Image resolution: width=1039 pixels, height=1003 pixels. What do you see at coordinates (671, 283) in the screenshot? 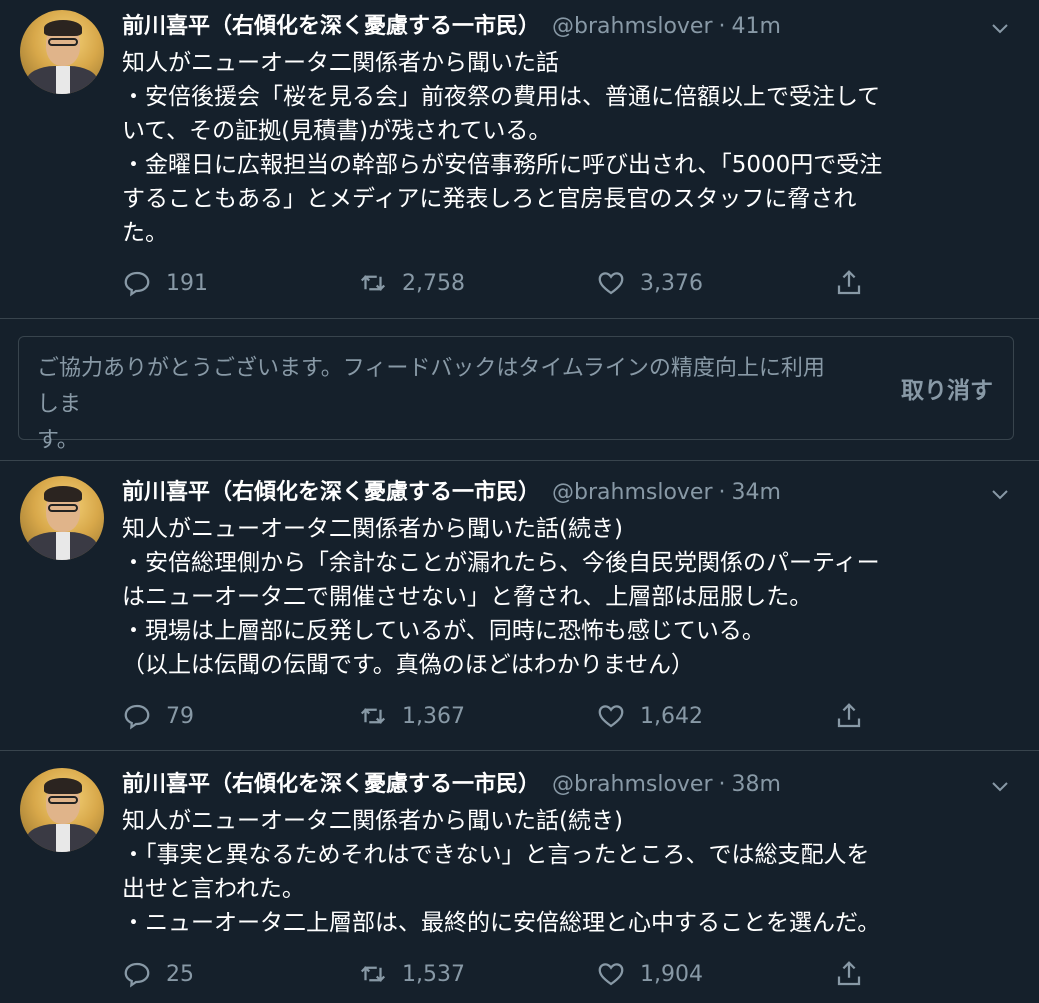
I see `like-count: 3,376` at bounding box center [671, 283].